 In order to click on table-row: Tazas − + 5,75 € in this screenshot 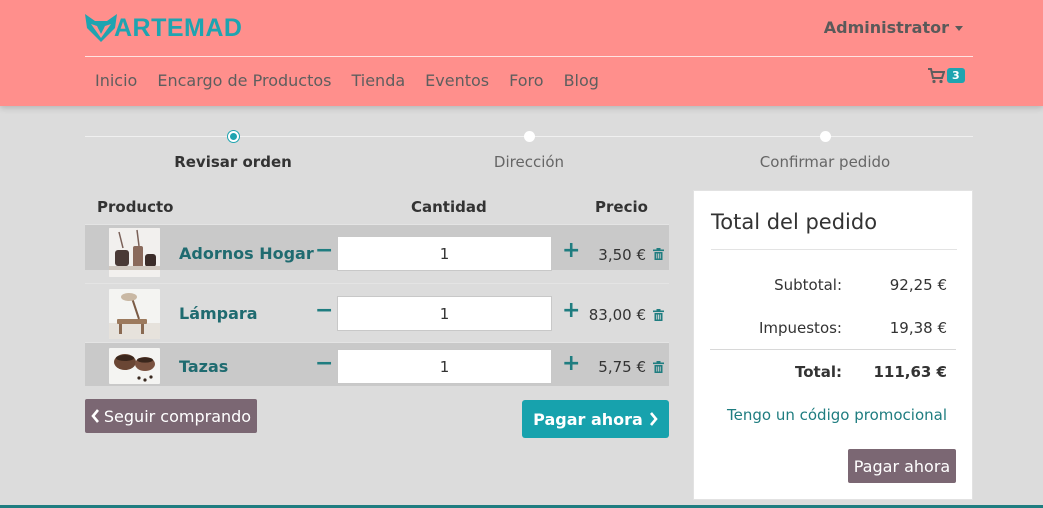, I will do `click(377, 364)`.